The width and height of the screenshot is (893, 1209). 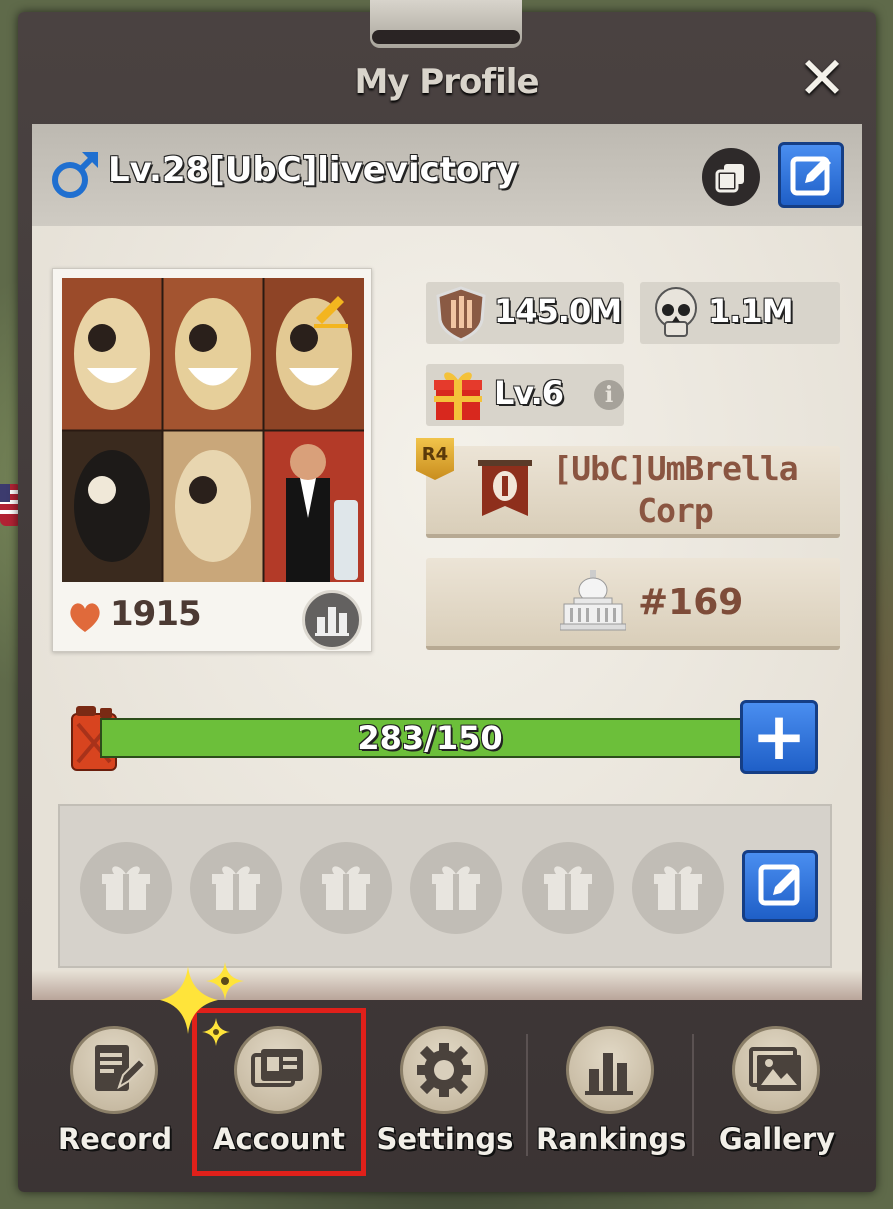 I want to click on nav-gallery: Gallery, so click(x=777, y=1096).